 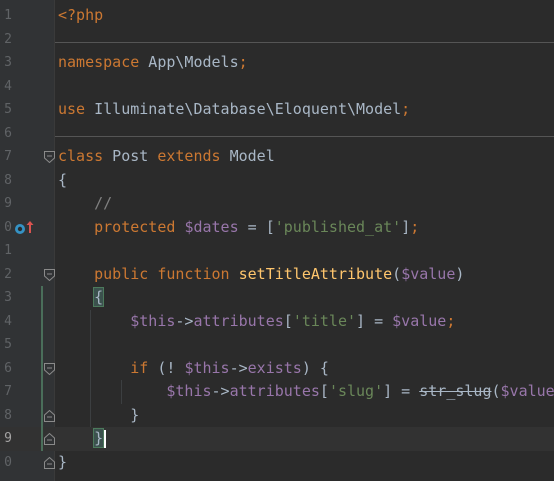 I want to click on code-token: Model, so click(x=247, y=156).